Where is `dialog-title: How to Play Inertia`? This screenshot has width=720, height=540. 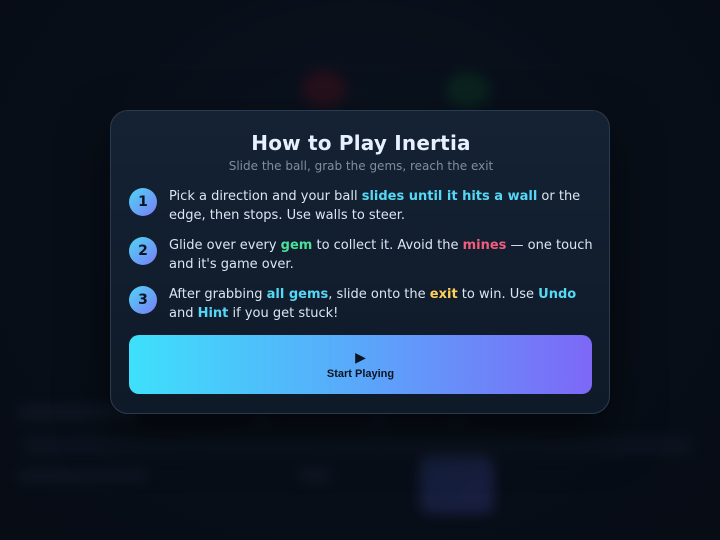
dialog-title: How to Play Inertia is located at coordinates (361, 143).